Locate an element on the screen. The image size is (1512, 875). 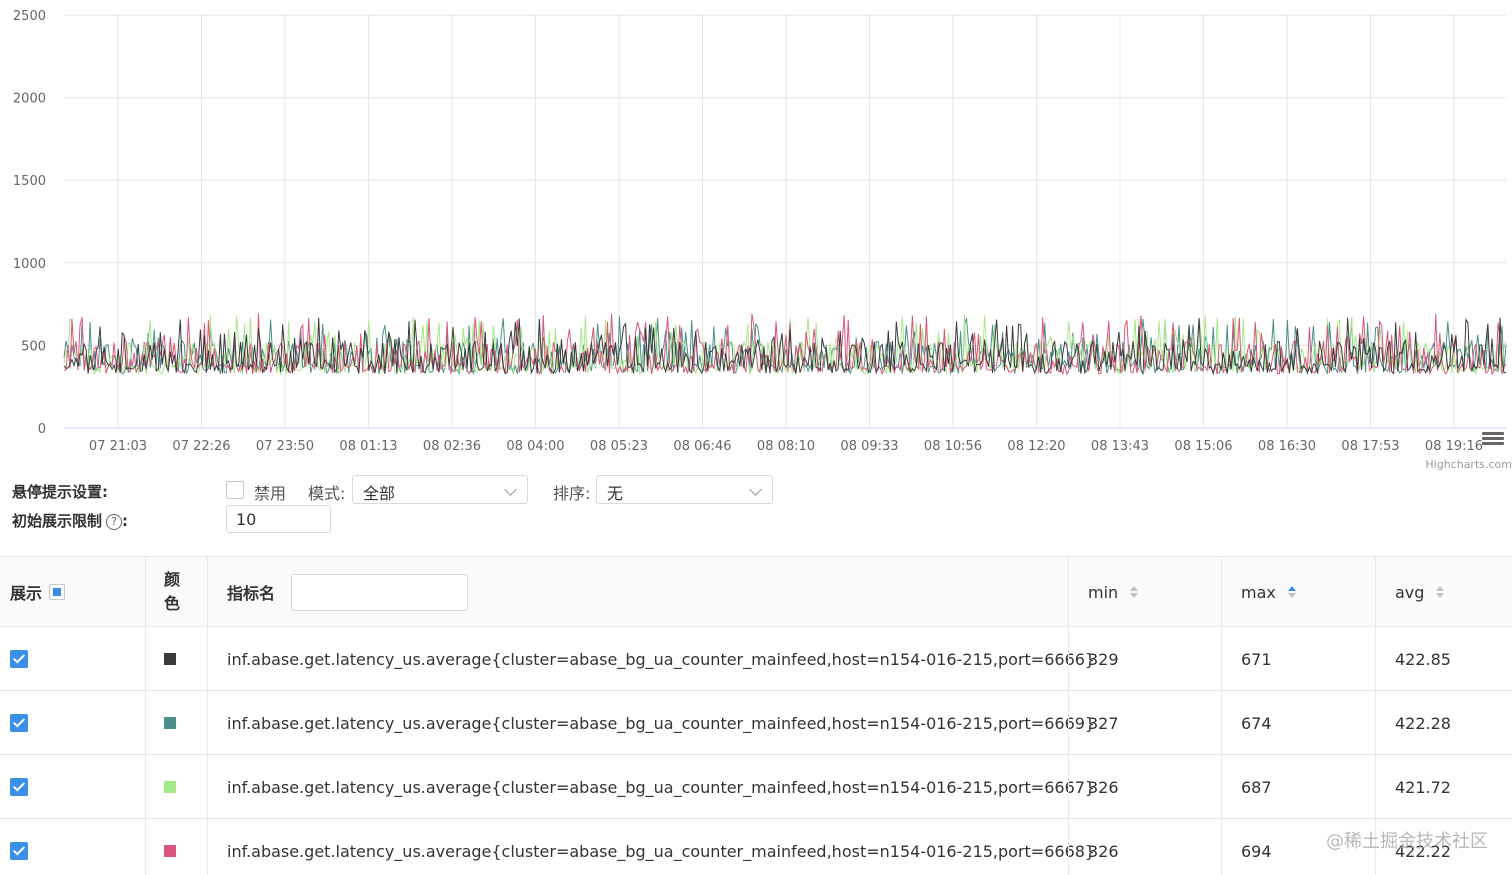
y-tick-label: 1500 is located at coordinates (29, 181).